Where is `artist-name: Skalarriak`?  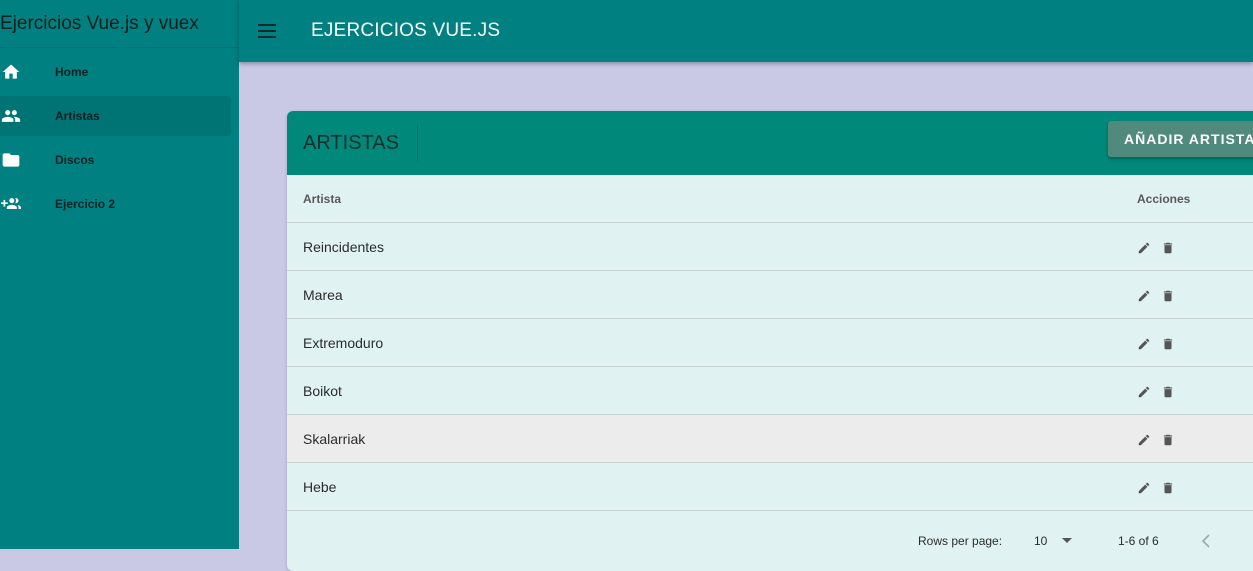
artist-name: Skalarriak is located at coordinates (712, 438).